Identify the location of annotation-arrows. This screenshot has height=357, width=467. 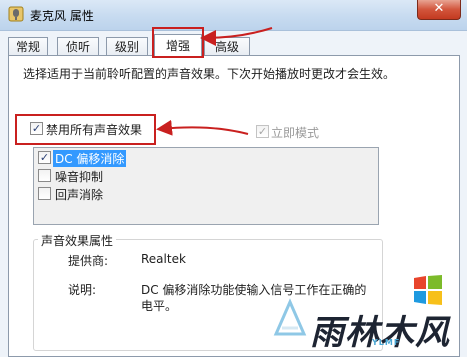
(214, 81).